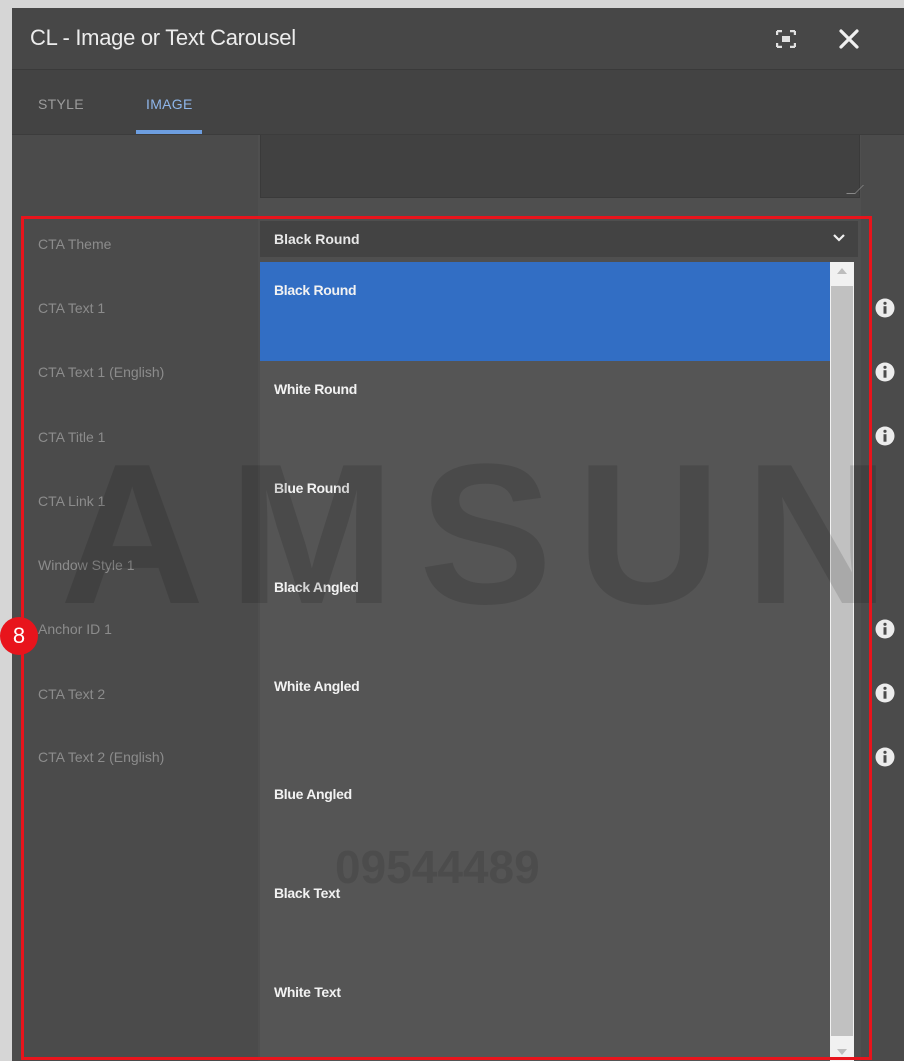 This screenshot has width=904, height=1061. Describe the element at coordinates (545, 815) in the screenshot. I see `option-blue-angled: Blue Angled` at that location.